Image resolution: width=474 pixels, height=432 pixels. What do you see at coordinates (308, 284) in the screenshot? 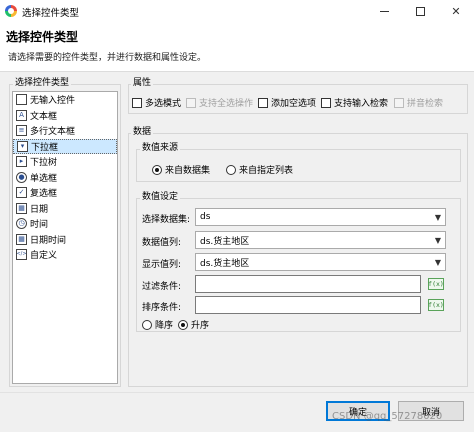
I see `filter-condition-input` at bounding box center [308, 284].